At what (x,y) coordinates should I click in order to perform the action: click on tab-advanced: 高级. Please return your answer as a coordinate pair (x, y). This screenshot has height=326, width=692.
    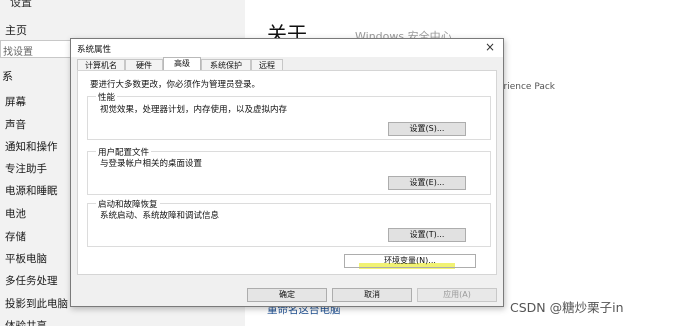
    Looking at the image, I should click on (182, 64).